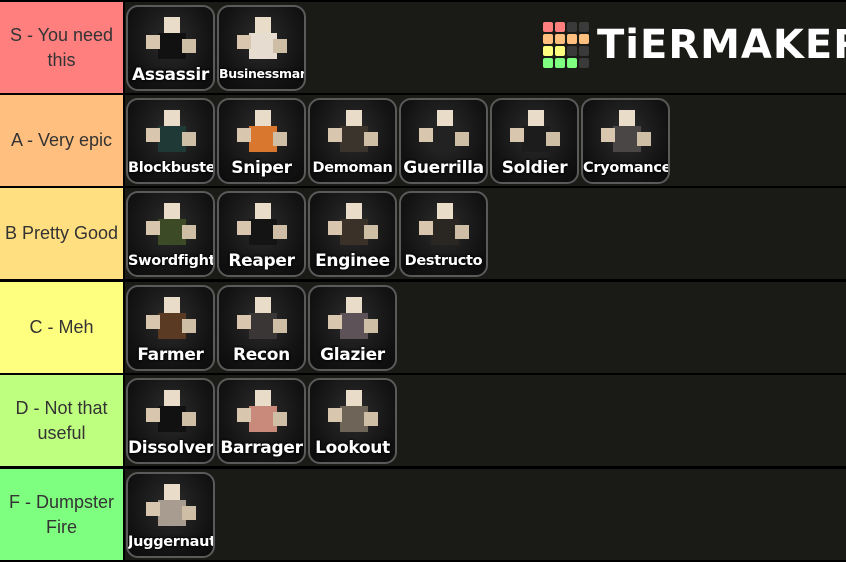  I want to click on tier-item-card: Sniper, so click(261, 140).